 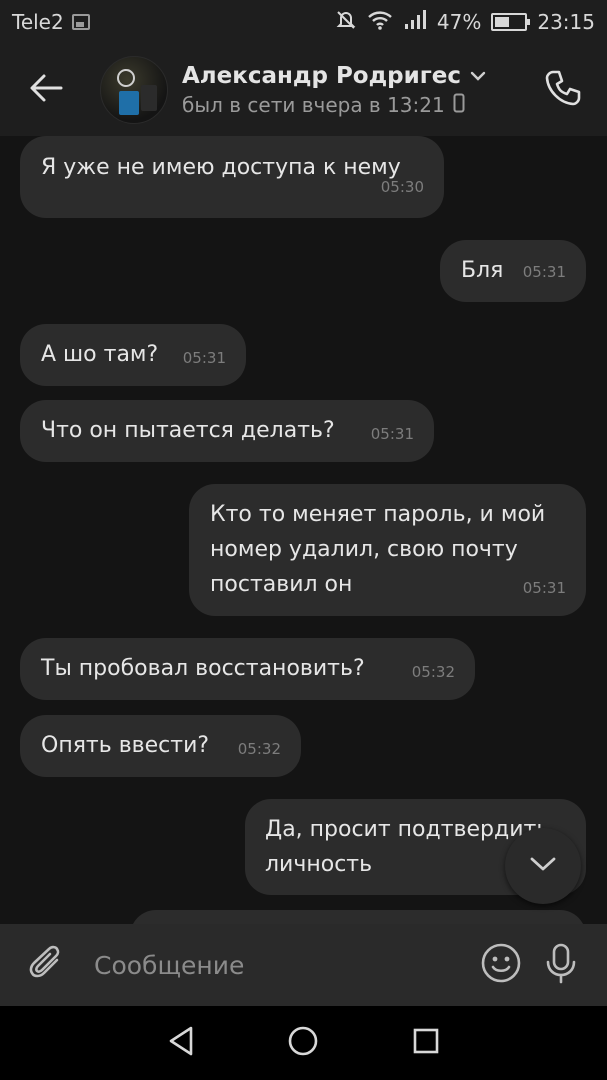 I want to click on message-composer, so click(x=303, y=965).